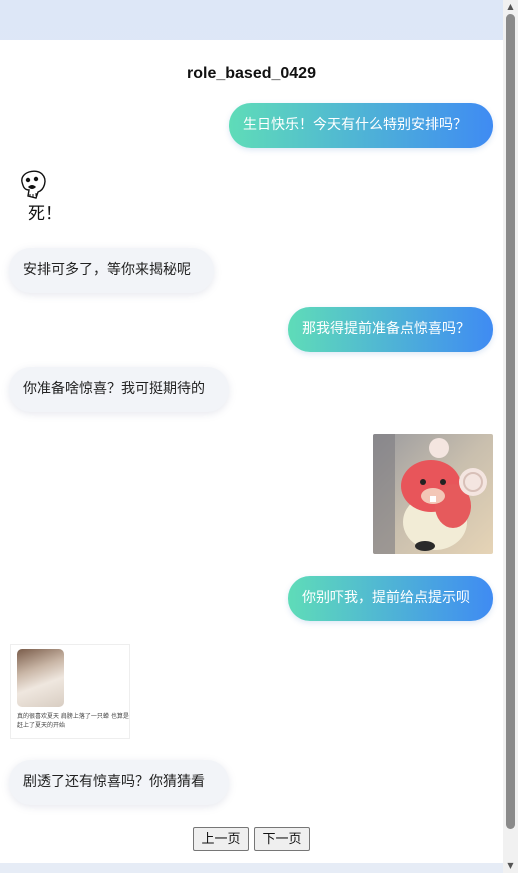  What do you see at coordinates (45, 214) in the screenshot?
I see `sticker-text: 死！` at bounding box center [45, 214].